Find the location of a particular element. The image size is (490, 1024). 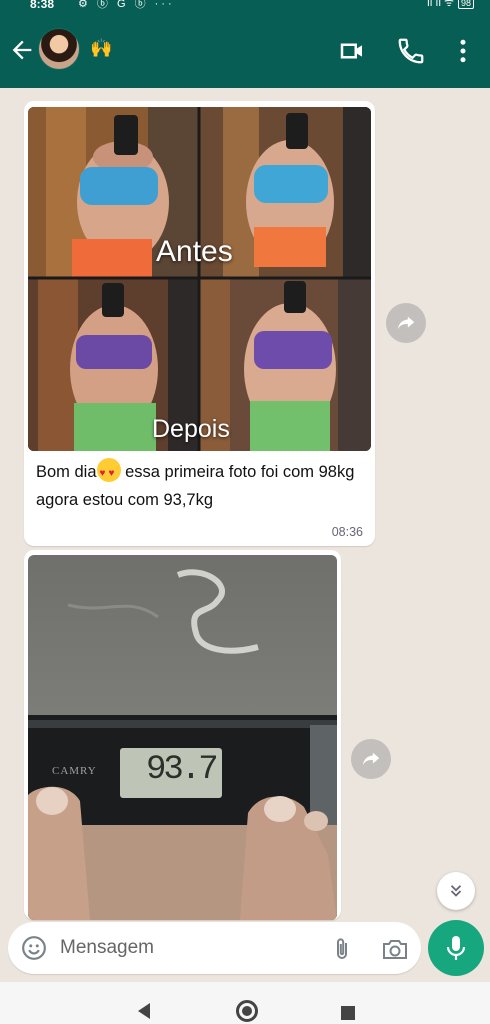

nav-back-icon is located at coordinates (144, 1011).